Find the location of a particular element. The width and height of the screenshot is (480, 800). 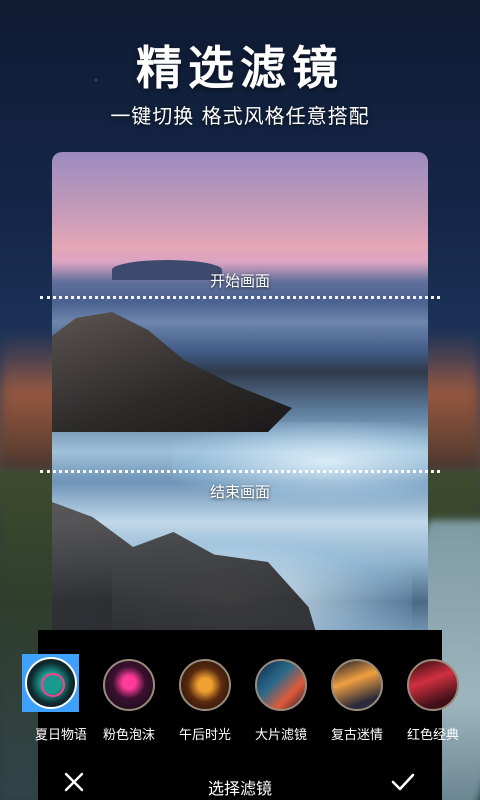

bottom-action-bar: 选择滤镜 is located at coordinates (240, 780).